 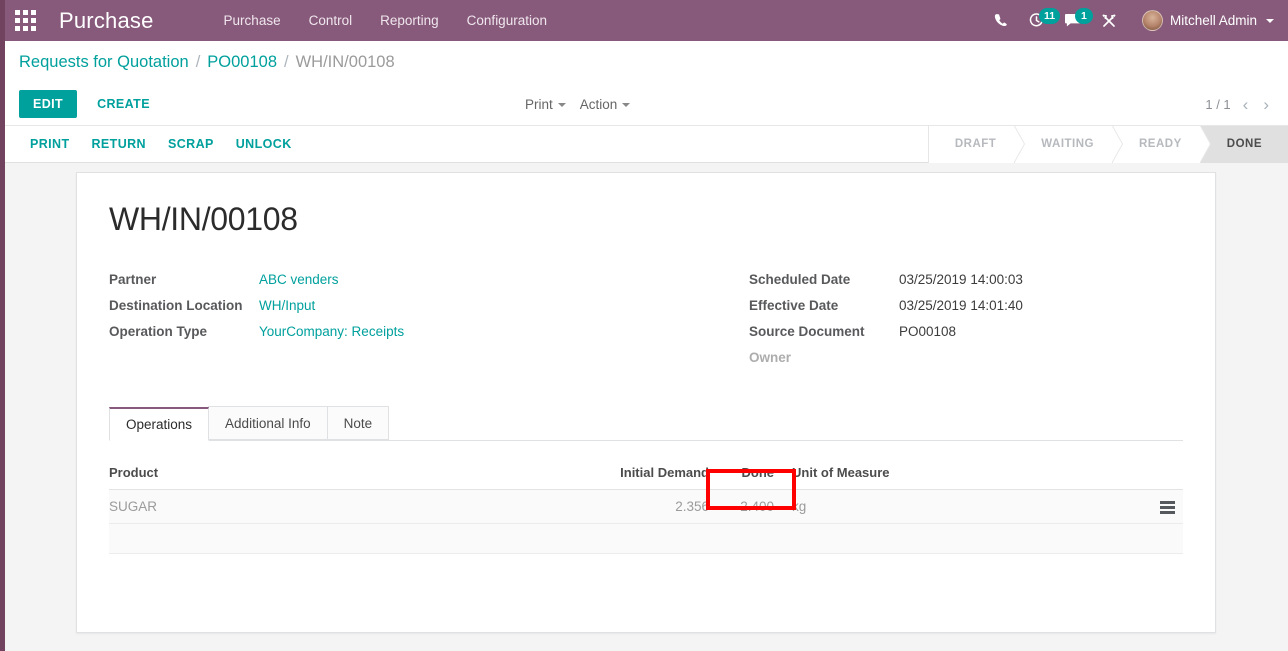 What do you see at coordinates (2, 325) in the screenshot?
I see `left-edge-strip` at bounding box center [2, 325].